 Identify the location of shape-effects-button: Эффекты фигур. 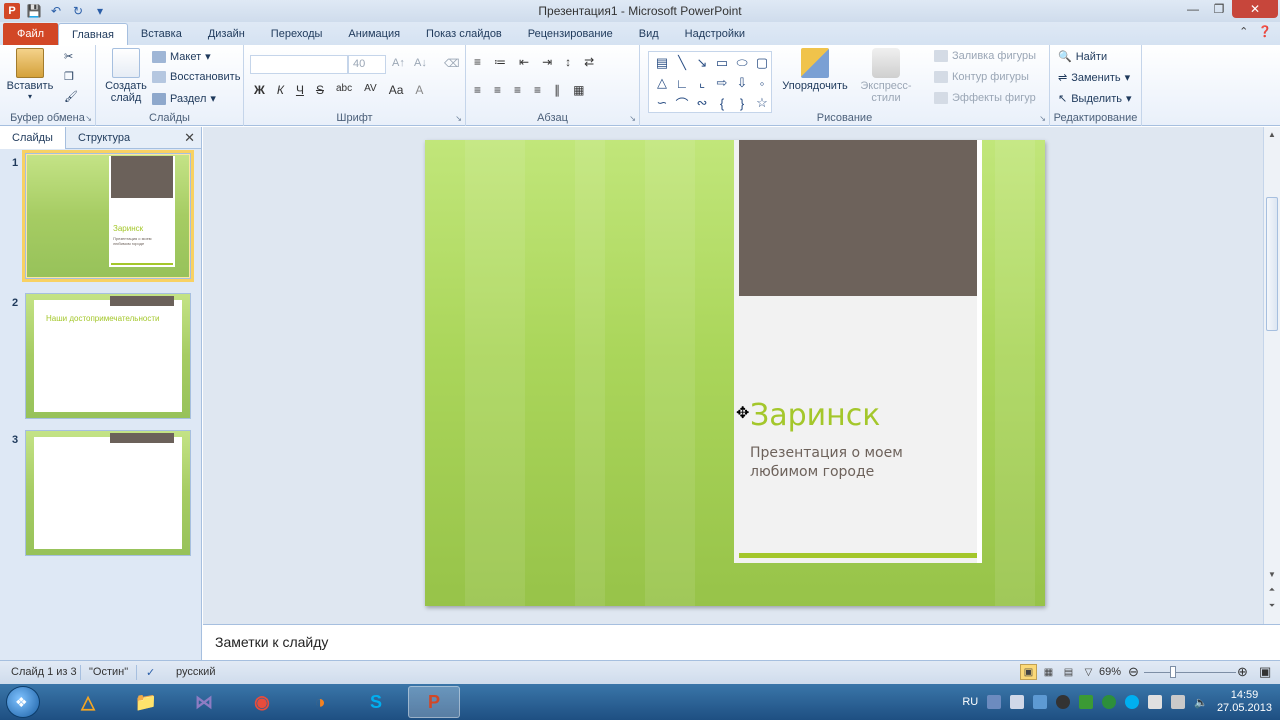
(985, 98).